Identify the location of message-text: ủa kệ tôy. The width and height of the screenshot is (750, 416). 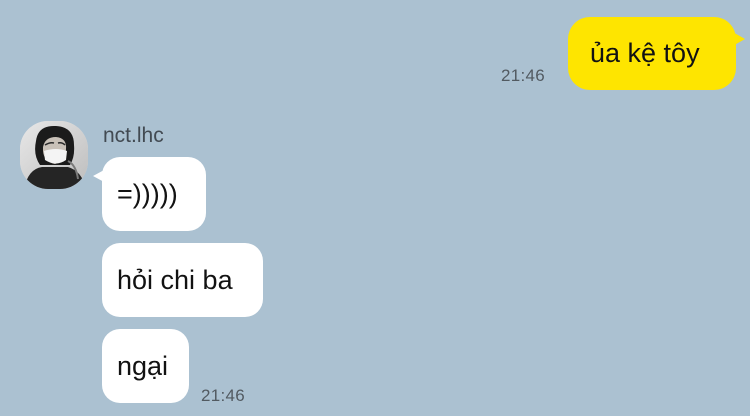
(645, 53).